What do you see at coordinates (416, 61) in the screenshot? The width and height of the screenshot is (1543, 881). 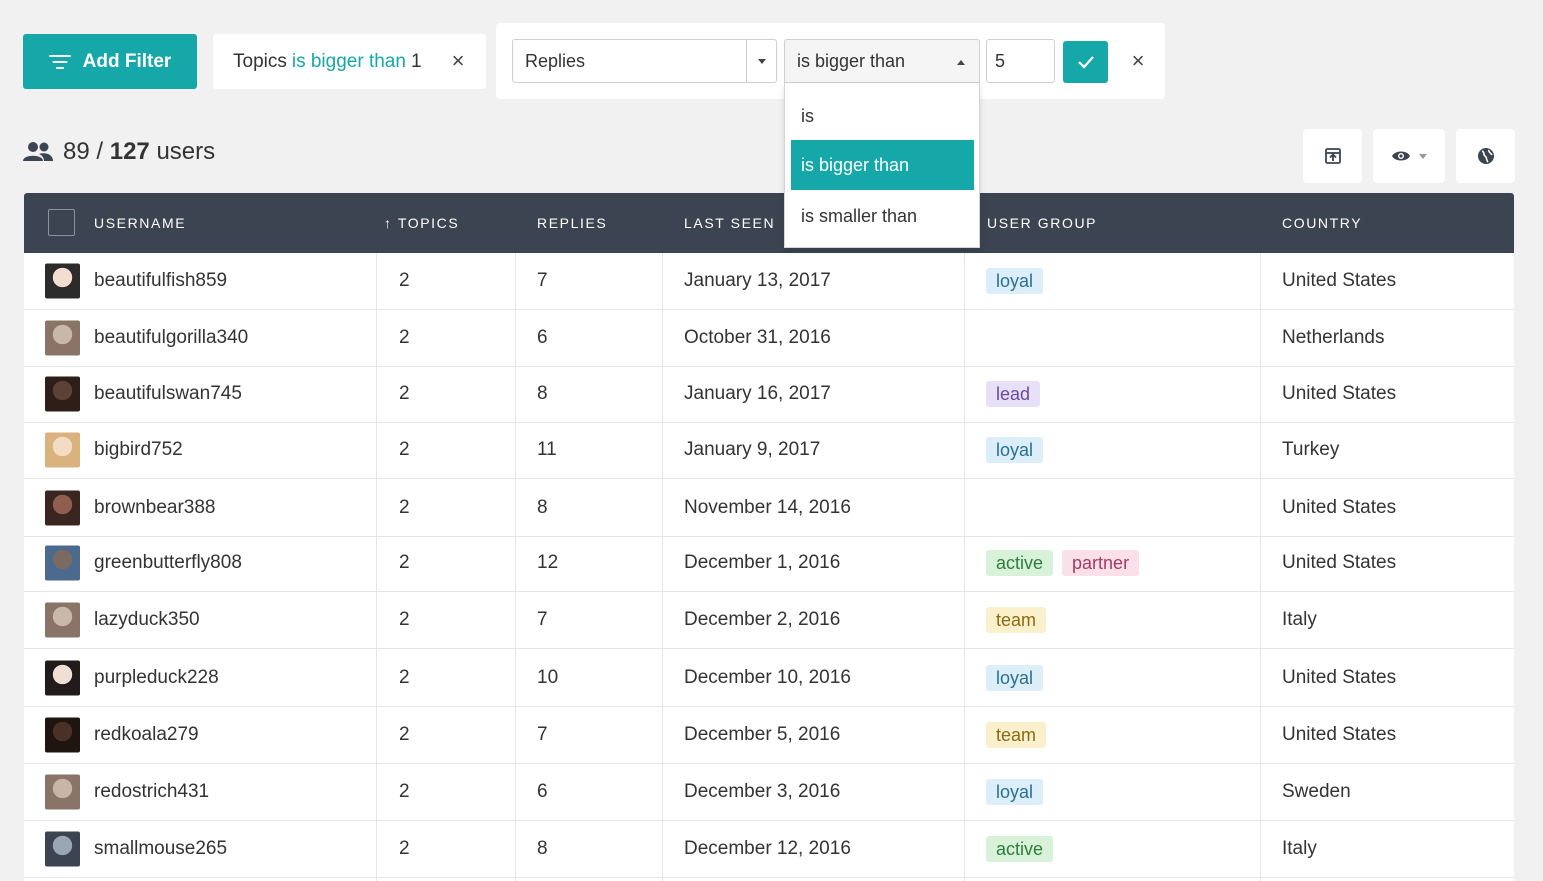 I see `filter-value: 1` at bounding box center [416, 61].